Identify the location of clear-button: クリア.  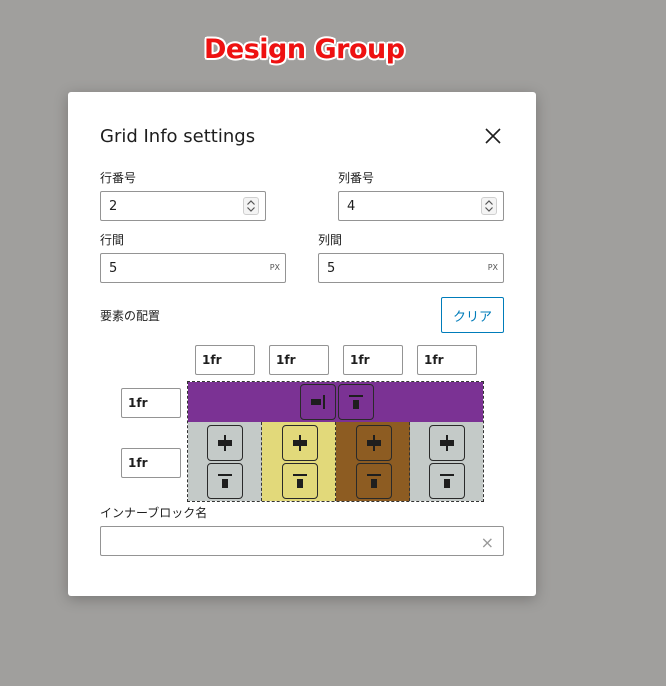
(472, 315).